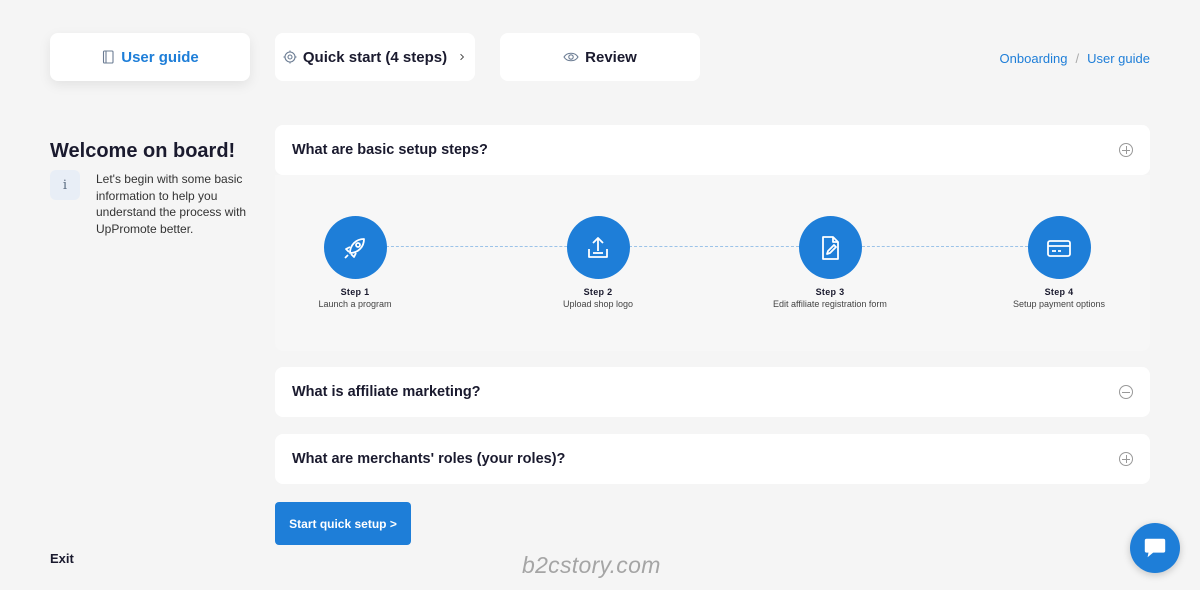  I want to click on step-label: Upload shop logo, so click(598, 304).